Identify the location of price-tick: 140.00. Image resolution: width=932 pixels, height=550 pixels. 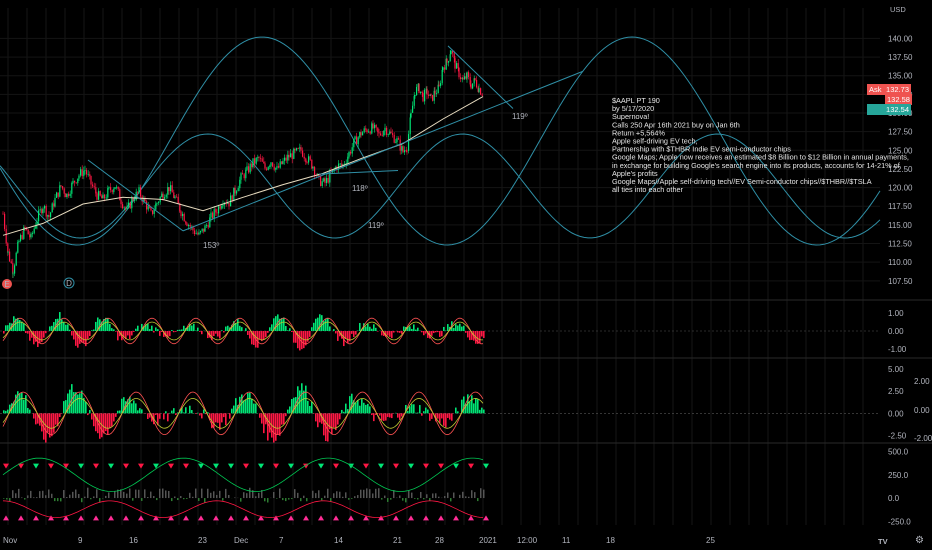
(900, 38).